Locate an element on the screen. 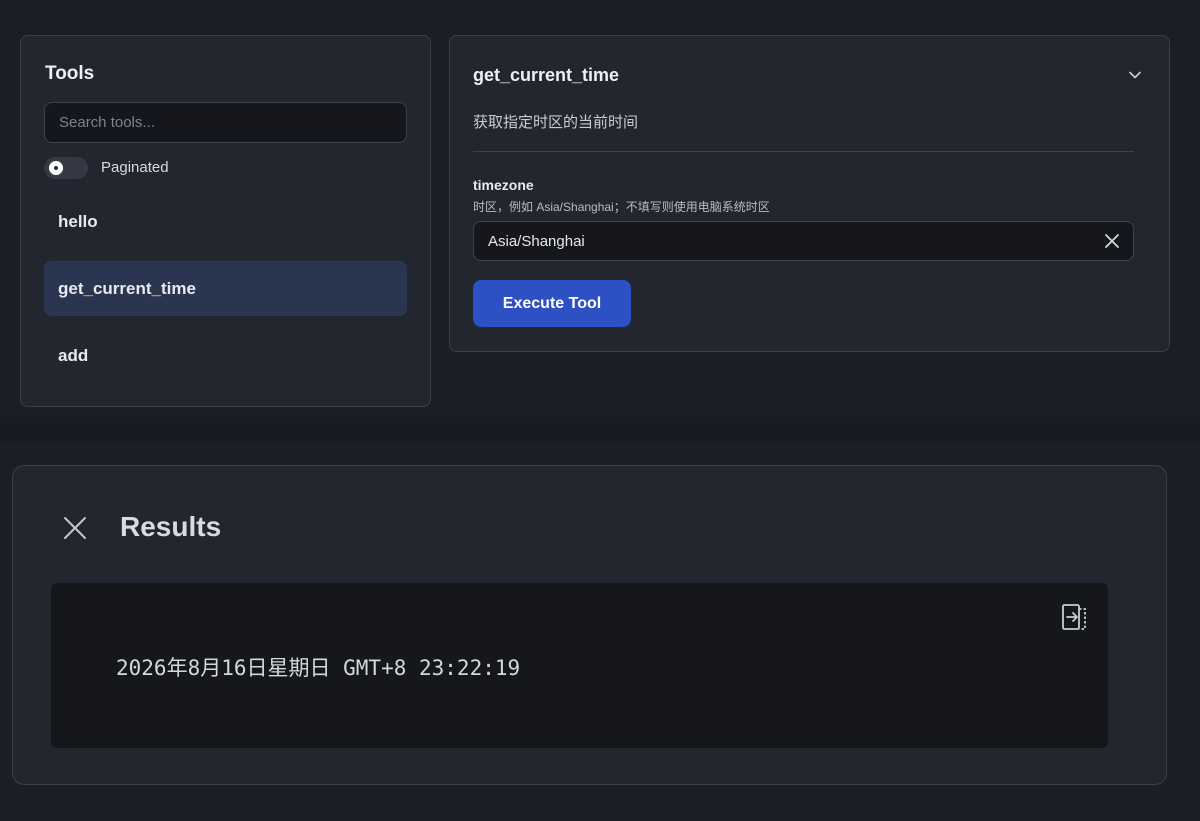 This screenshot has height=821, width=1200. paginated-toggle is located at coordinates (66, 168).